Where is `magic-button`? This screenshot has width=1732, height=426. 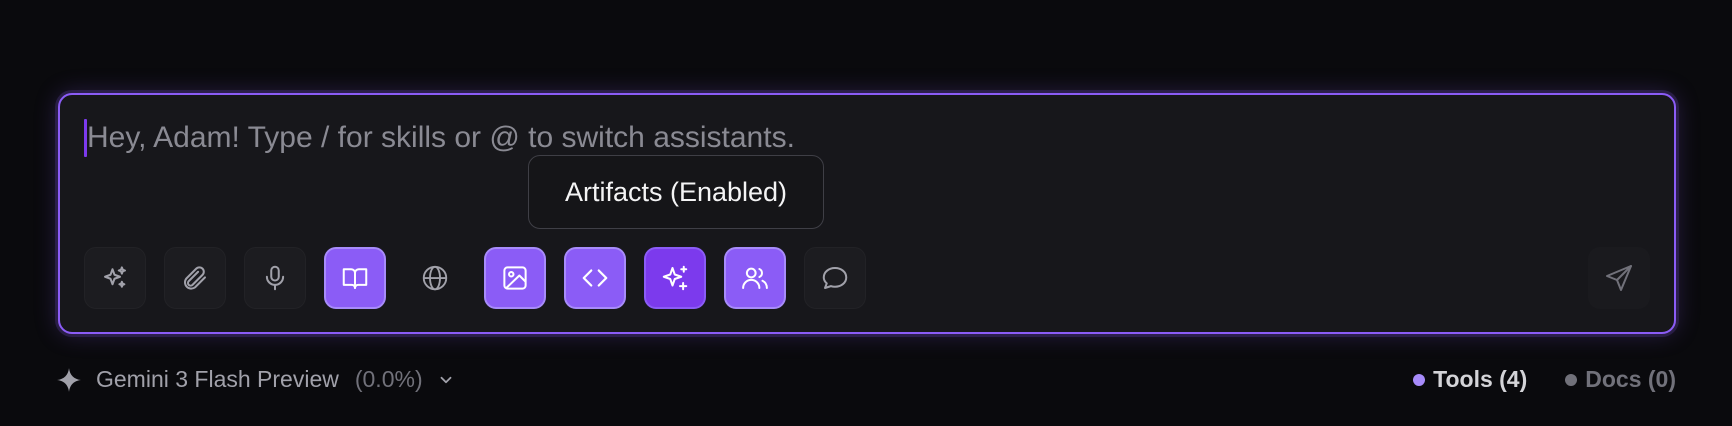
magic-button is located at coordinates (675, 278).